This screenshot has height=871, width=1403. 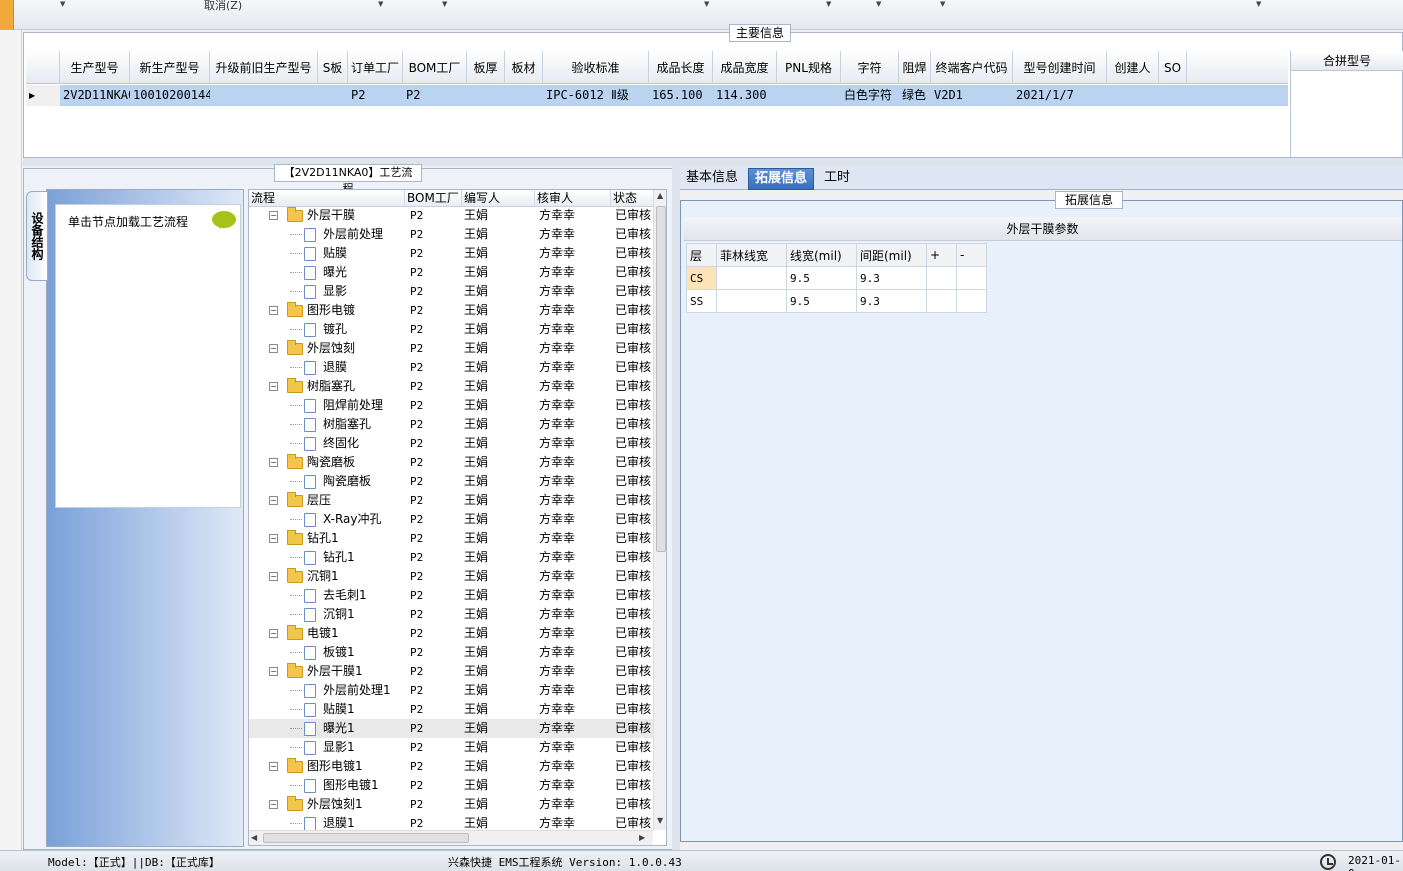 I want to click on tree-row: X-Ray冲孔 P2 王娟 方幸幸 已审核, so click(x=451, y=519).